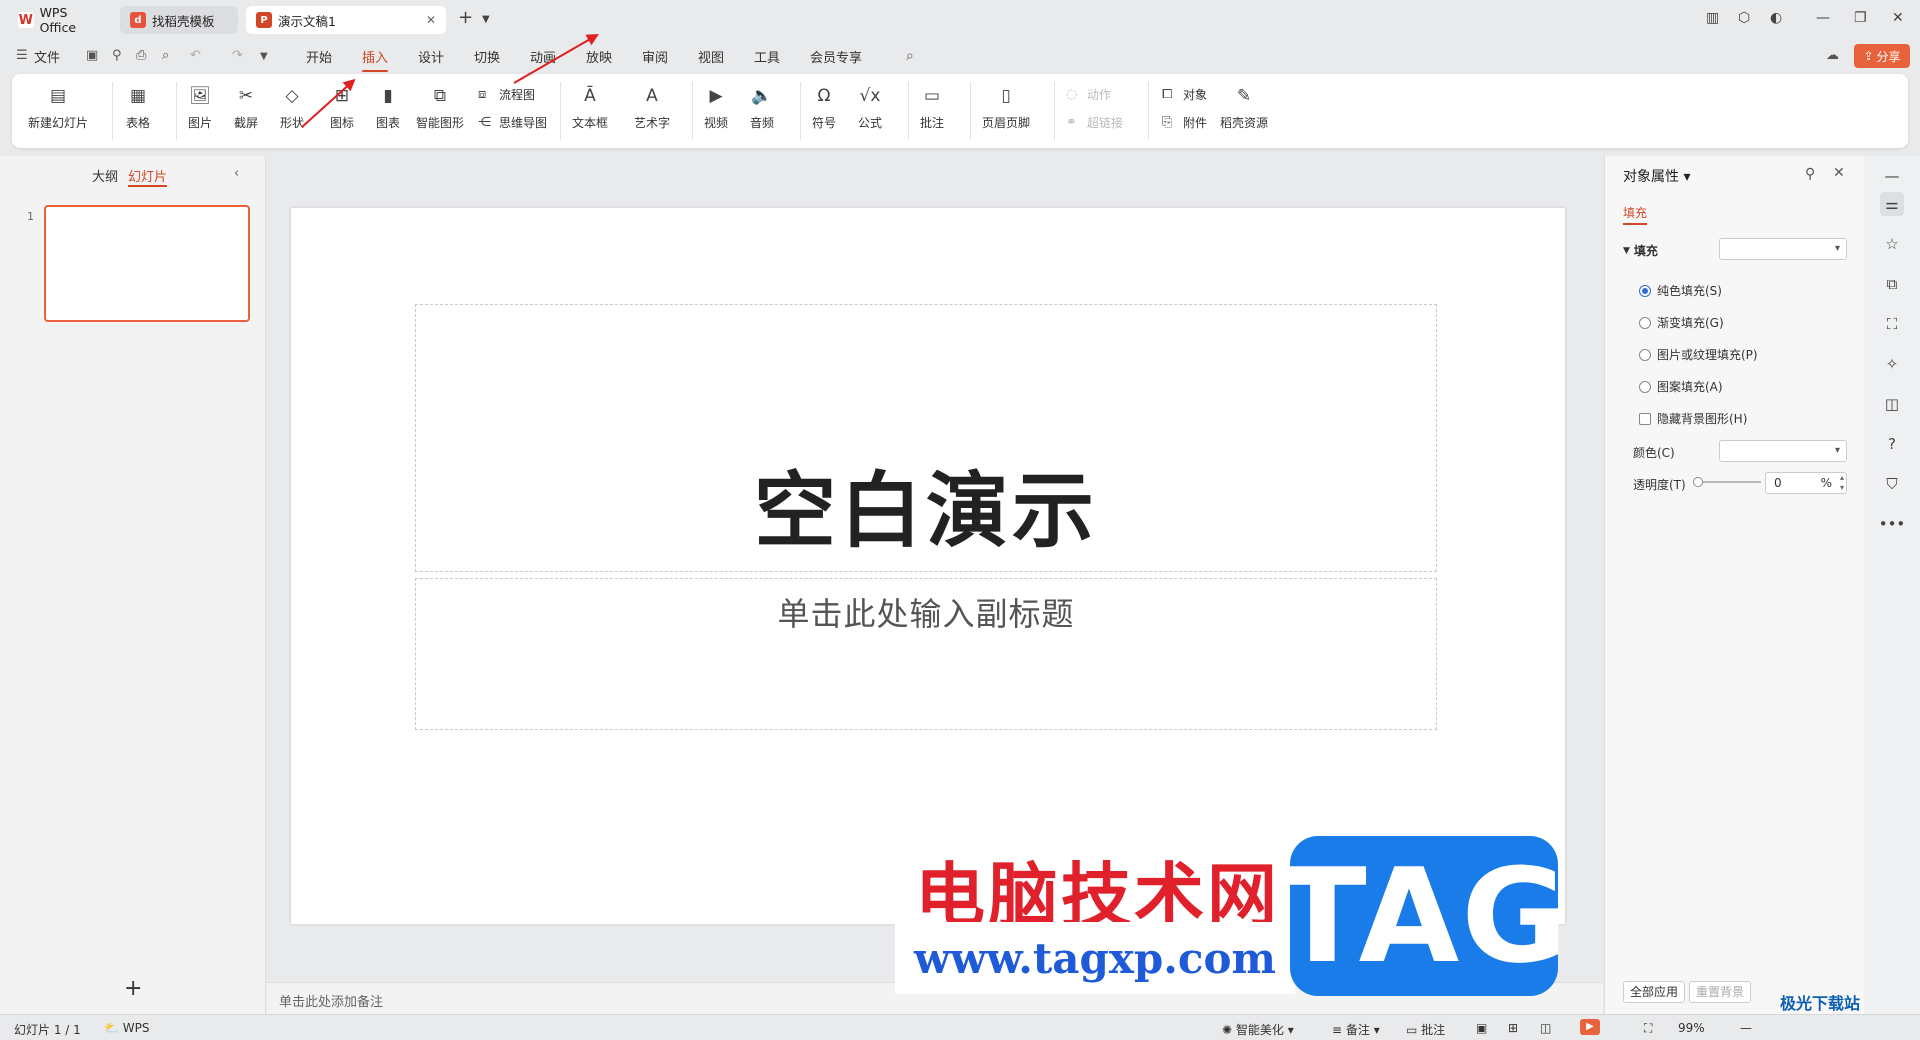 Image resolution: width=1920 pixels, height=1040 pixels. What do you see at coordinates (1712, 18) in the screenshot?
I see `layout-icon: ▥` at bounding box center [1712, 18].